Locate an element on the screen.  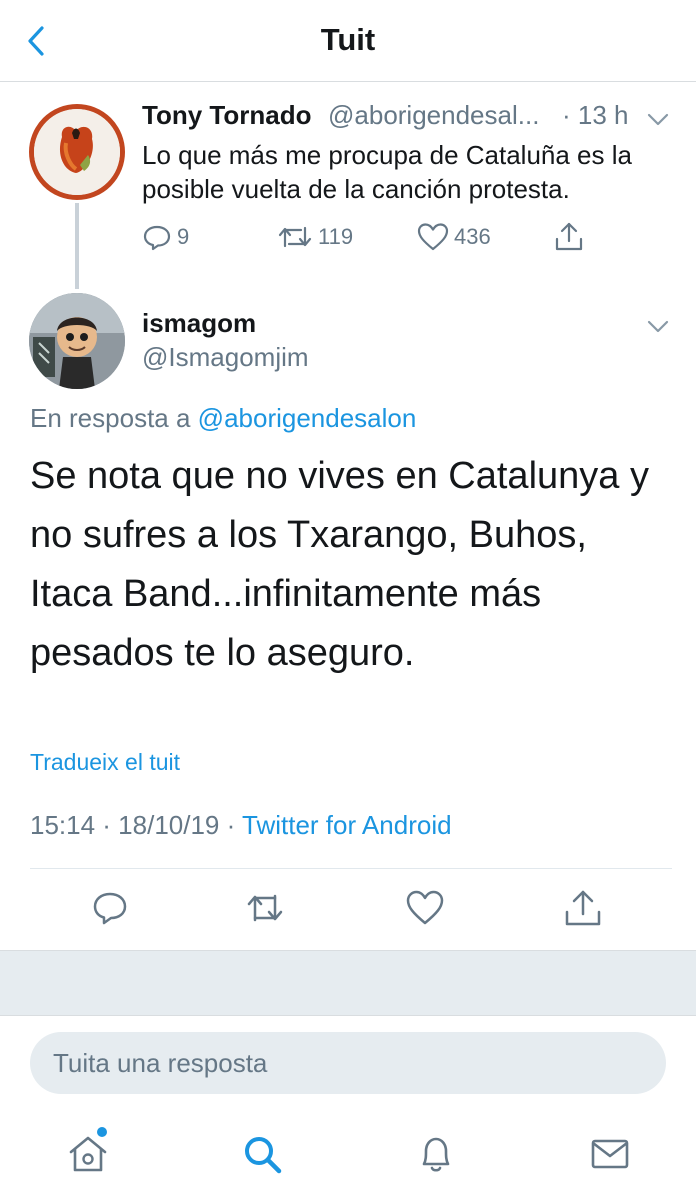
author-name: ismagom is located at coordinates (199, 323).